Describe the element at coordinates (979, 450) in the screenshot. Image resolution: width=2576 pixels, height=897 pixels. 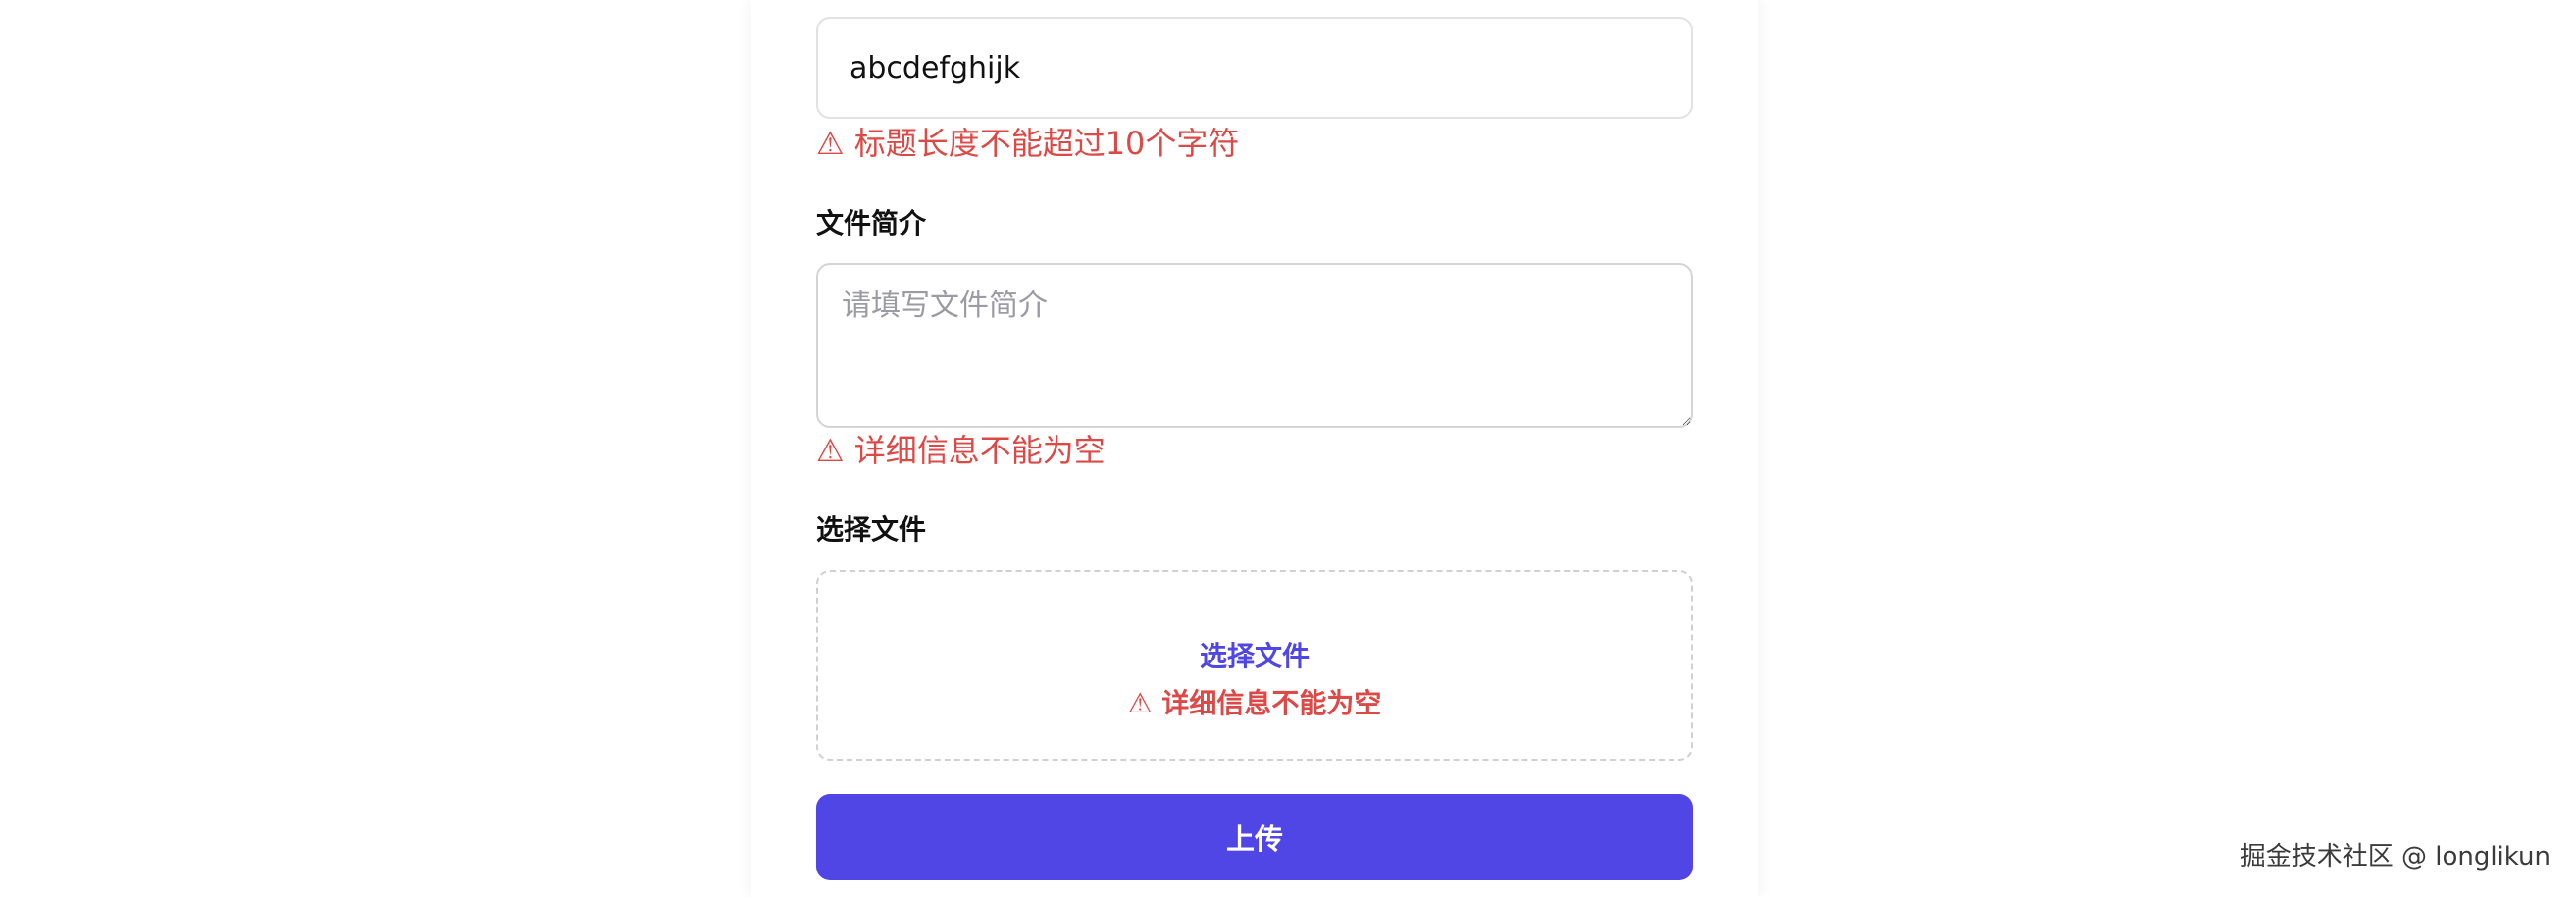
I see `description-error-text: 详细信息不能为空` at that location.